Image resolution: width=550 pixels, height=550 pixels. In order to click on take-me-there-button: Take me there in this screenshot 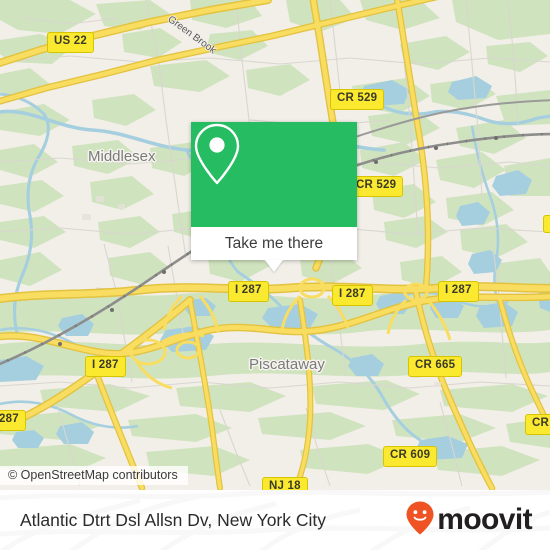, I will do `click(274, 243)`.